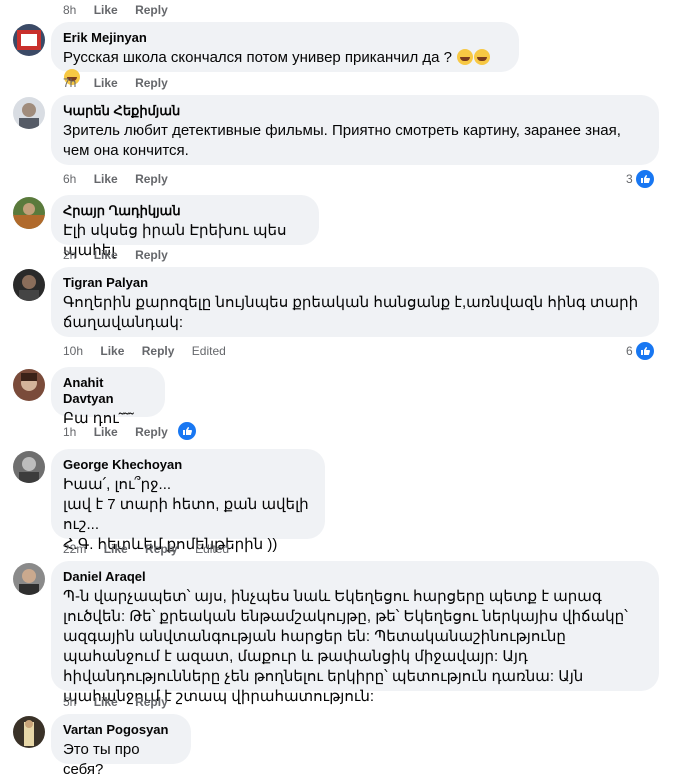 This screenshot has height=780, width=683. Describe the element at coordinates (188, 465) in the screenshot. I see `comment-author: George Khechoyan` at that location.